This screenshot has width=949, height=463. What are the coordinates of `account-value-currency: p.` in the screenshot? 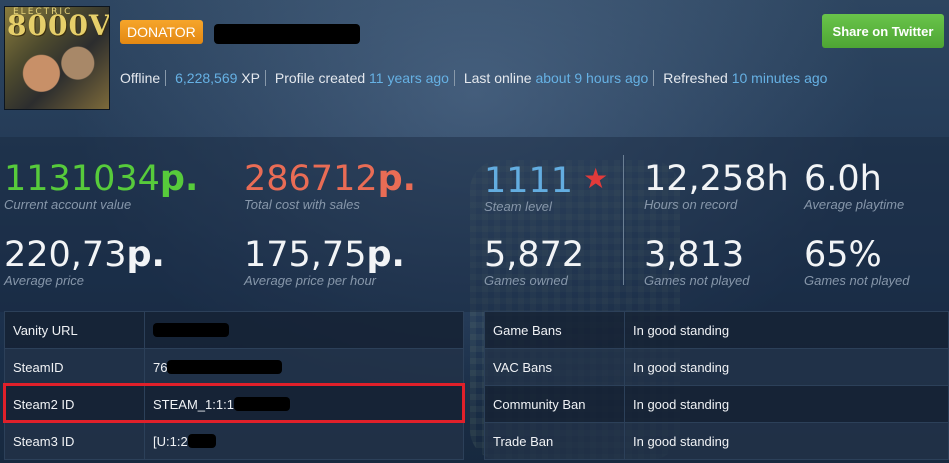 It's located at (179, 179).